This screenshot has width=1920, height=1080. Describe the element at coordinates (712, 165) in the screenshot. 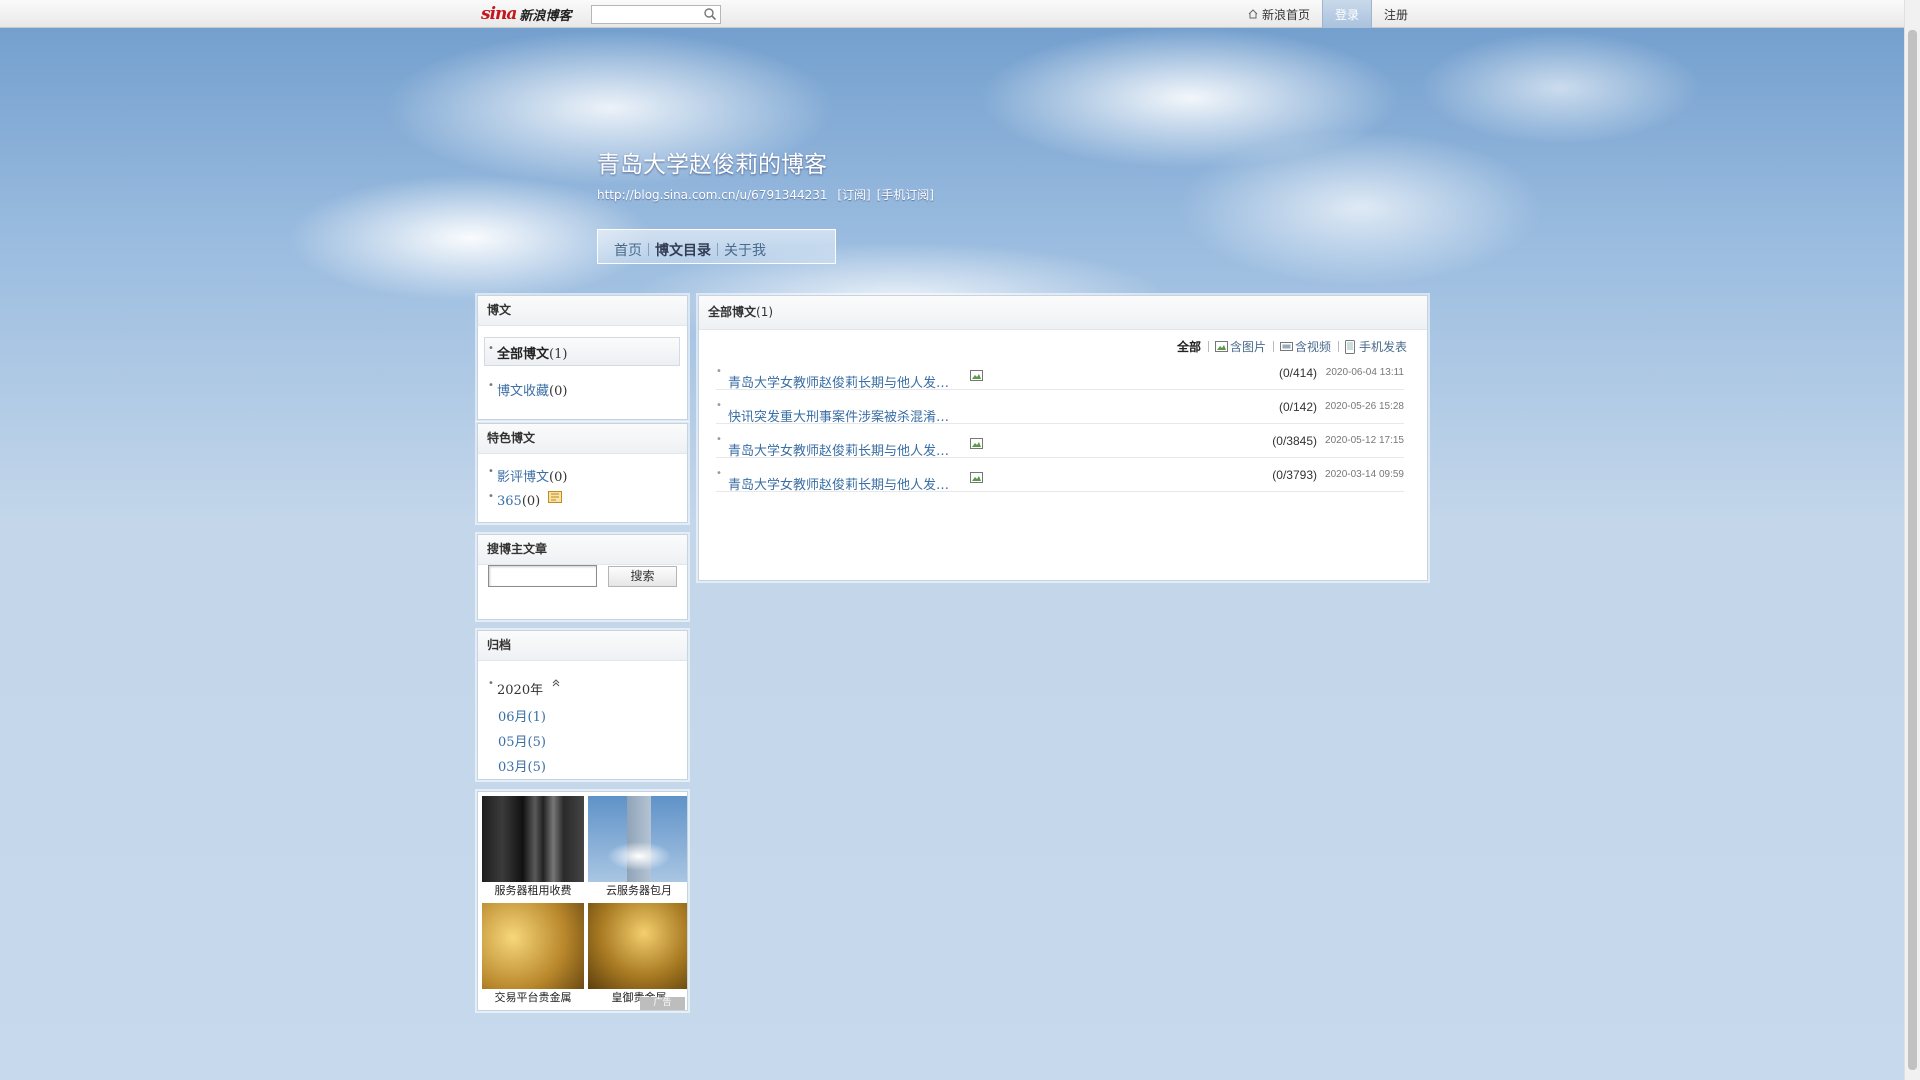

I see `blog-title: 青岛大学赵俊莉的博客` at that location.